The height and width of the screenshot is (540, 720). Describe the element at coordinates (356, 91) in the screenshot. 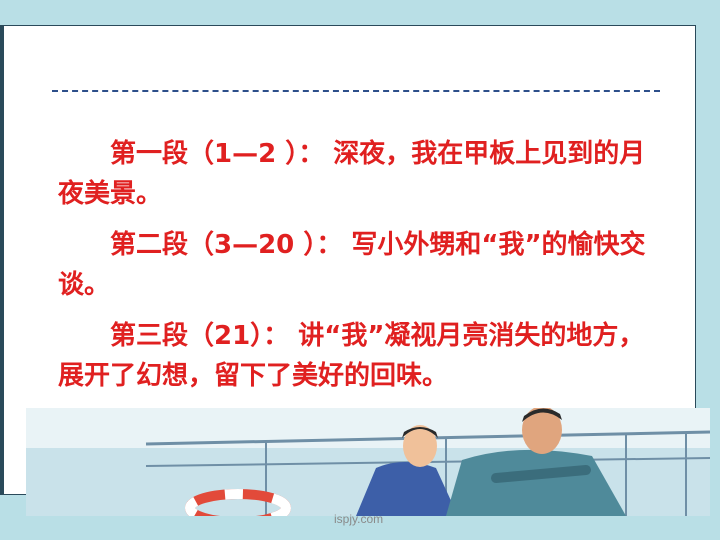

I see `dashed-divider` at that location.